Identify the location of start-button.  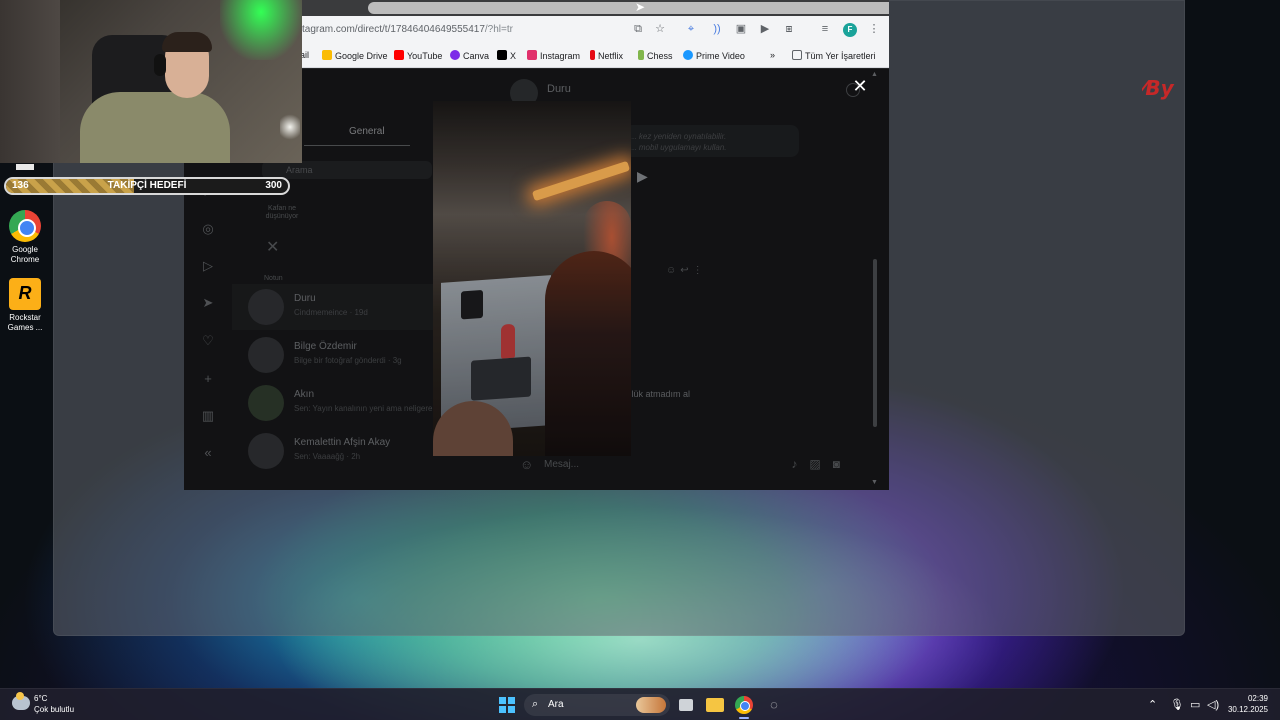
(507, 705).